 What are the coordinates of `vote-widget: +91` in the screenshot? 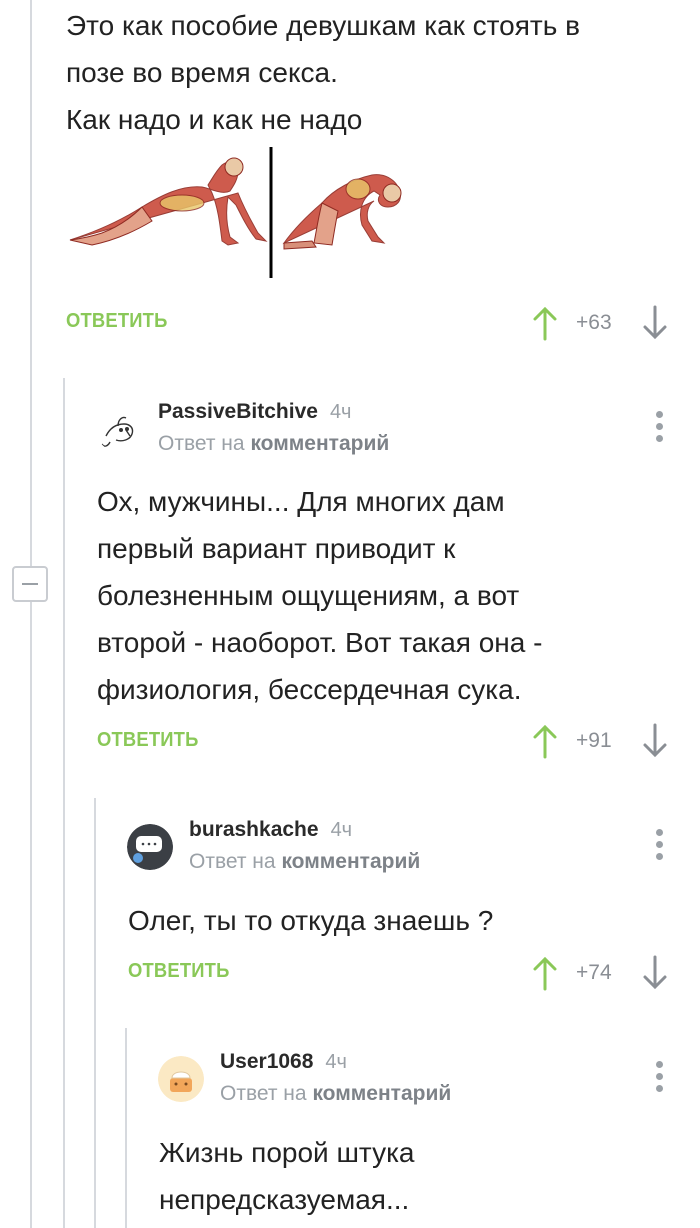 It's located at (600, 741).